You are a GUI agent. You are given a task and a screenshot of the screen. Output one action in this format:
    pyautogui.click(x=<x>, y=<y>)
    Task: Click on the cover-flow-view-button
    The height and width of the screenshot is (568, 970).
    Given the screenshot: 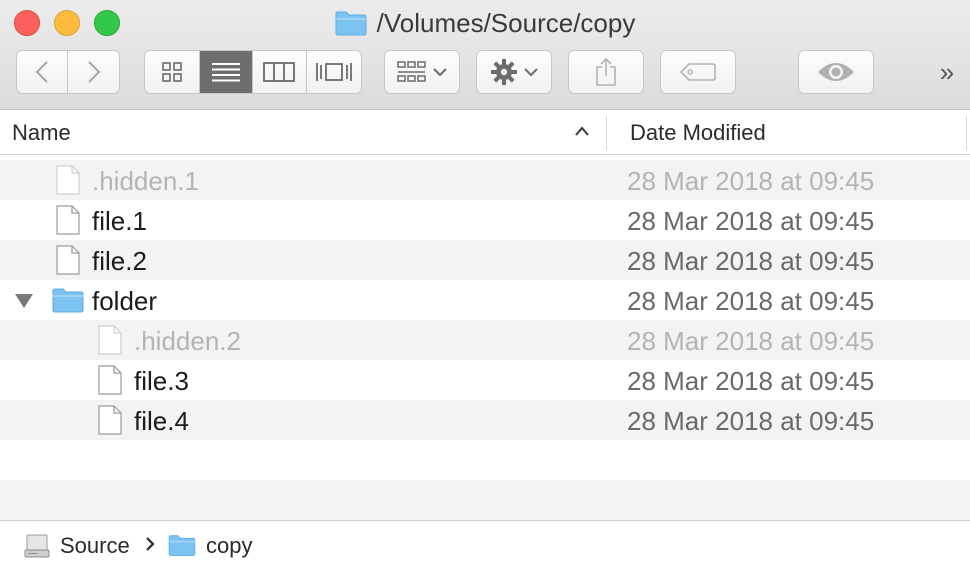 What is the action you would take?
    pyautogui.click(x=334, y=72)
    